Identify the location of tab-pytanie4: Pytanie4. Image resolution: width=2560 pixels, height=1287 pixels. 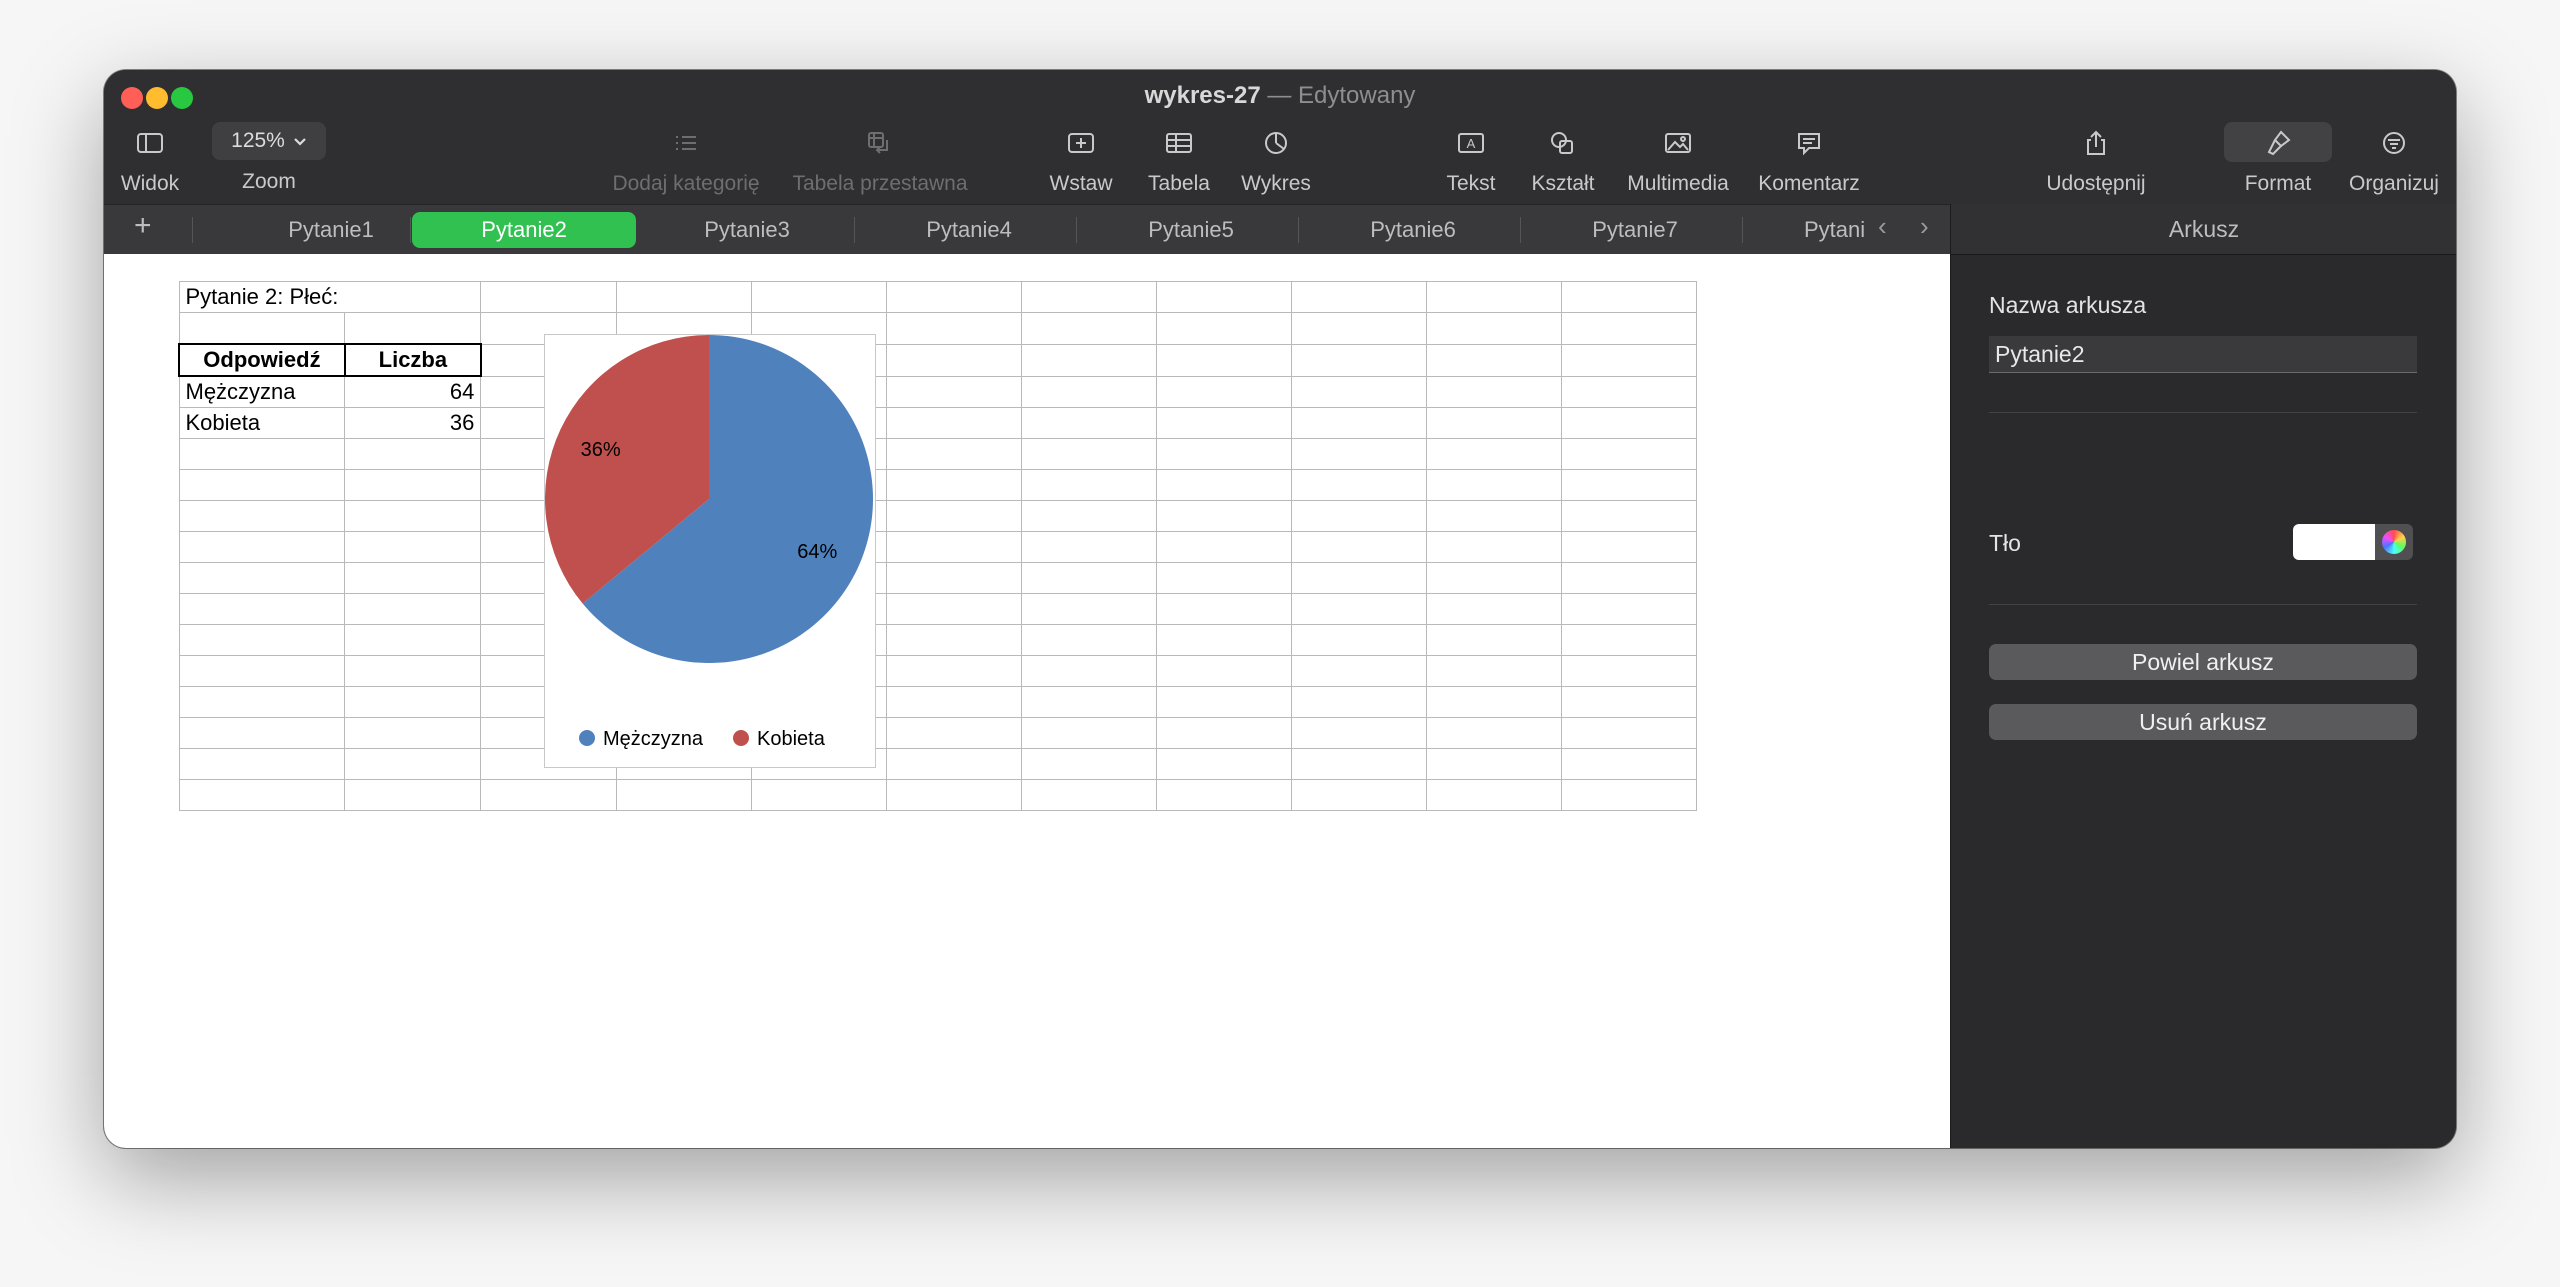
(969, 230).